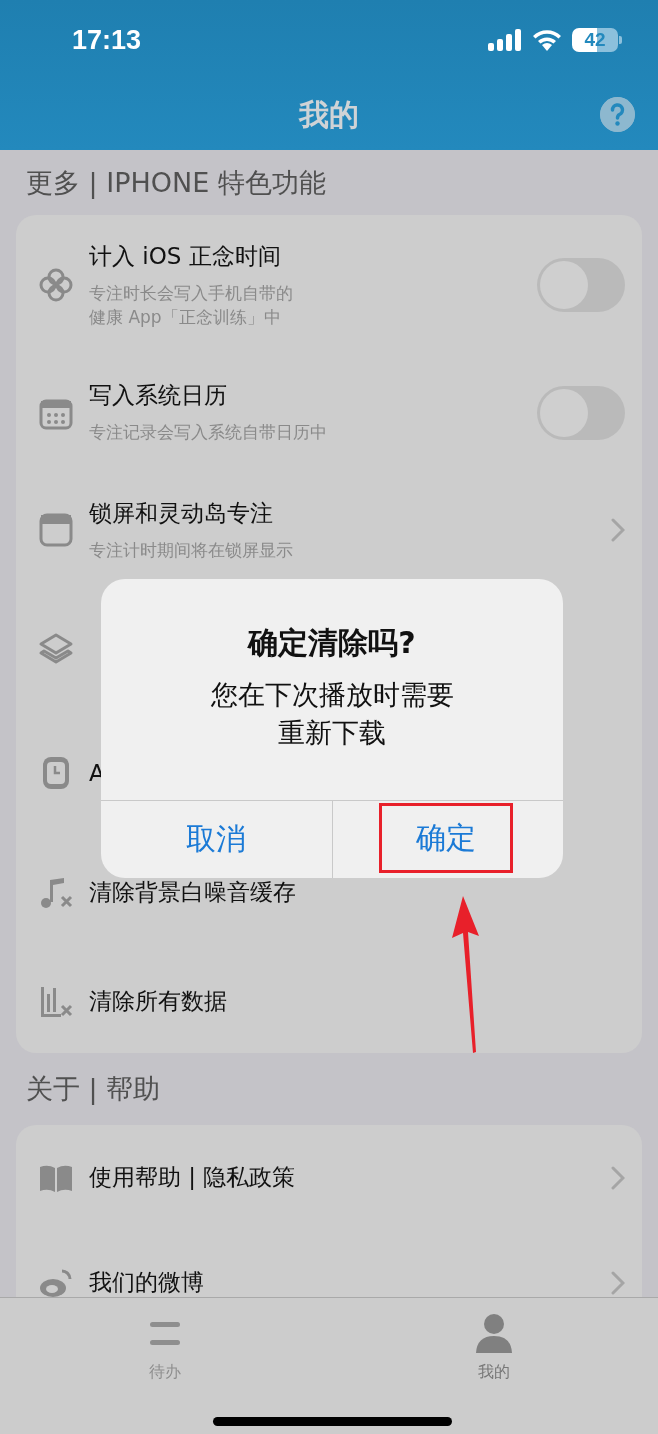 The image size is (658, 1434). What do you see at coordinates (93, 1089) in the screenshot?
I see `section-header: 关于 | 帮助` at bounding box center [93, 1089].